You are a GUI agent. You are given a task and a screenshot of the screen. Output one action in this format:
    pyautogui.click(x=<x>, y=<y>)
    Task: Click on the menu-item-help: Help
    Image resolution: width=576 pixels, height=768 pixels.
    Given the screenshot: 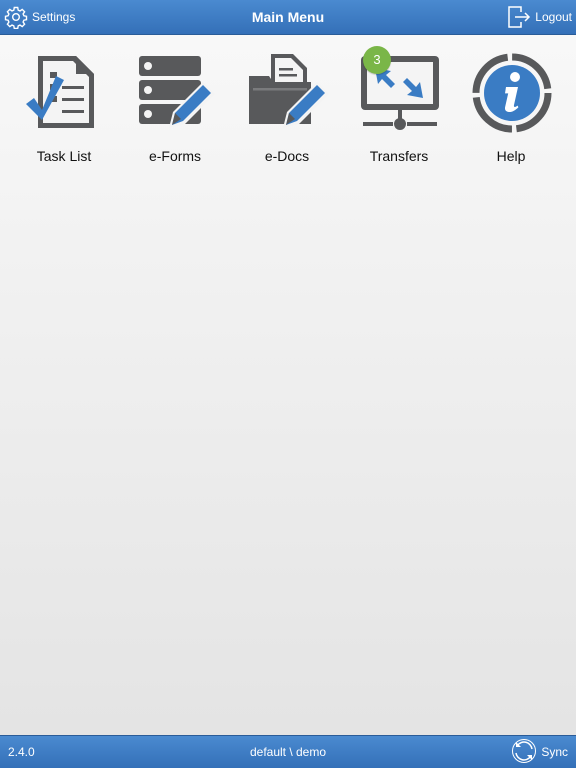 What is the action you would take?
    pyautogui.click(x=511, y=110)
    